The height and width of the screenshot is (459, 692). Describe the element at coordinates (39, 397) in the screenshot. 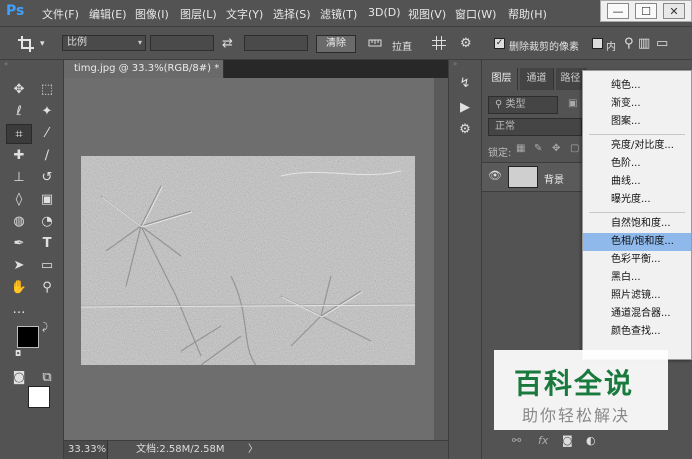

I see `background-color-swatch` at that location.